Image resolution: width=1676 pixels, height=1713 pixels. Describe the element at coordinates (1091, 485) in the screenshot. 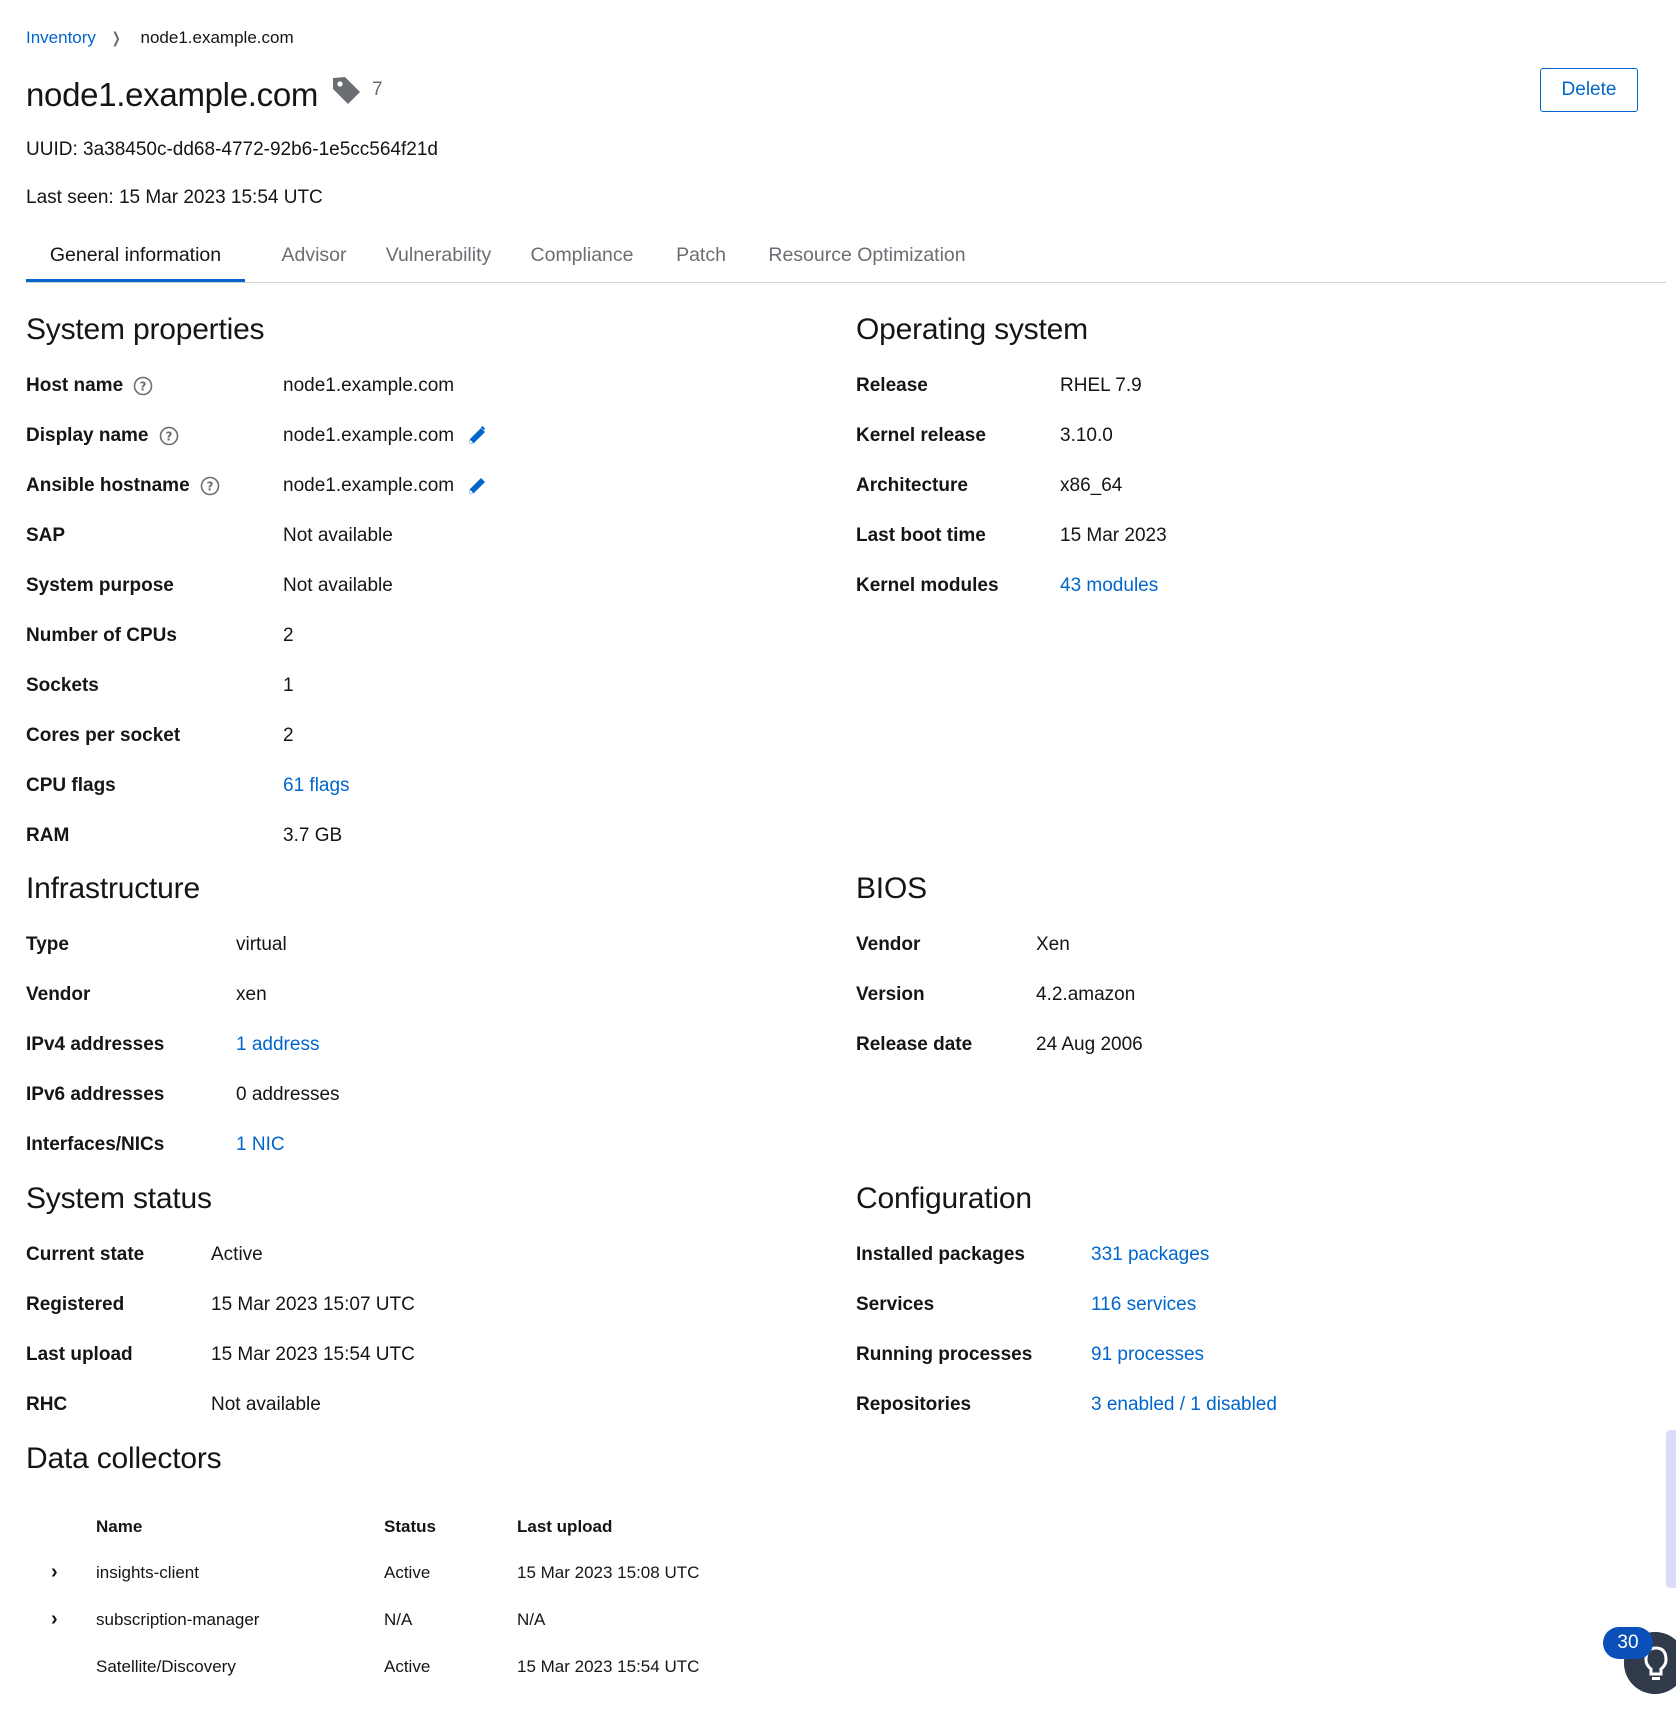

I see `architecture-value: x86_64` at that location.